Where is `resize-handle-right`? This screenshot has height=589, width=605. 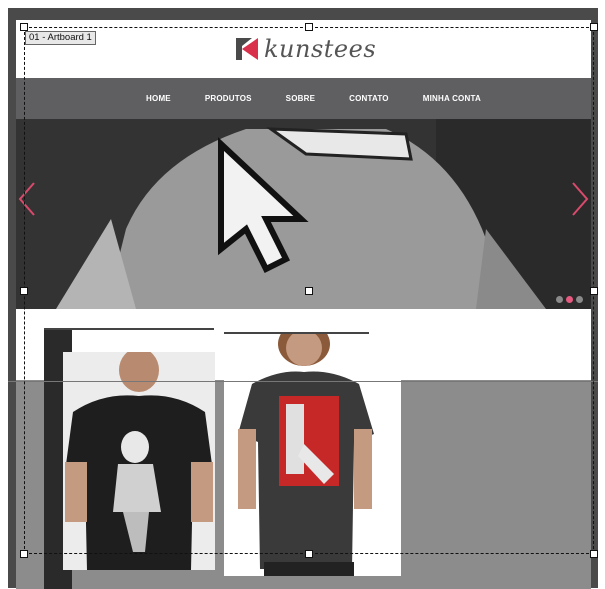
resize-handle-right is located at coordinates (594, 291).